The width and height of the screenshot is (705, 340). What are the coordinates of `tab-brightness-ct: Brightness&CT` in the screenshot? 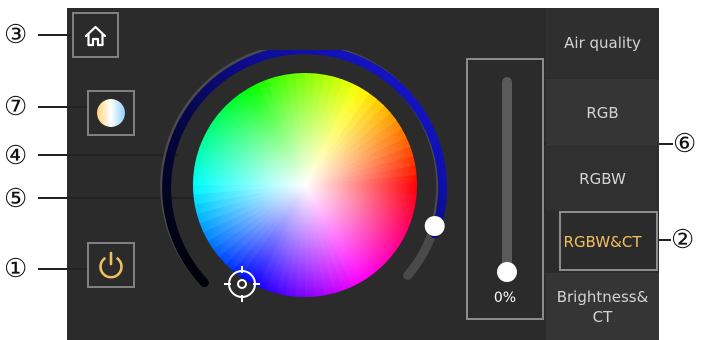 It's located at (602, 306).